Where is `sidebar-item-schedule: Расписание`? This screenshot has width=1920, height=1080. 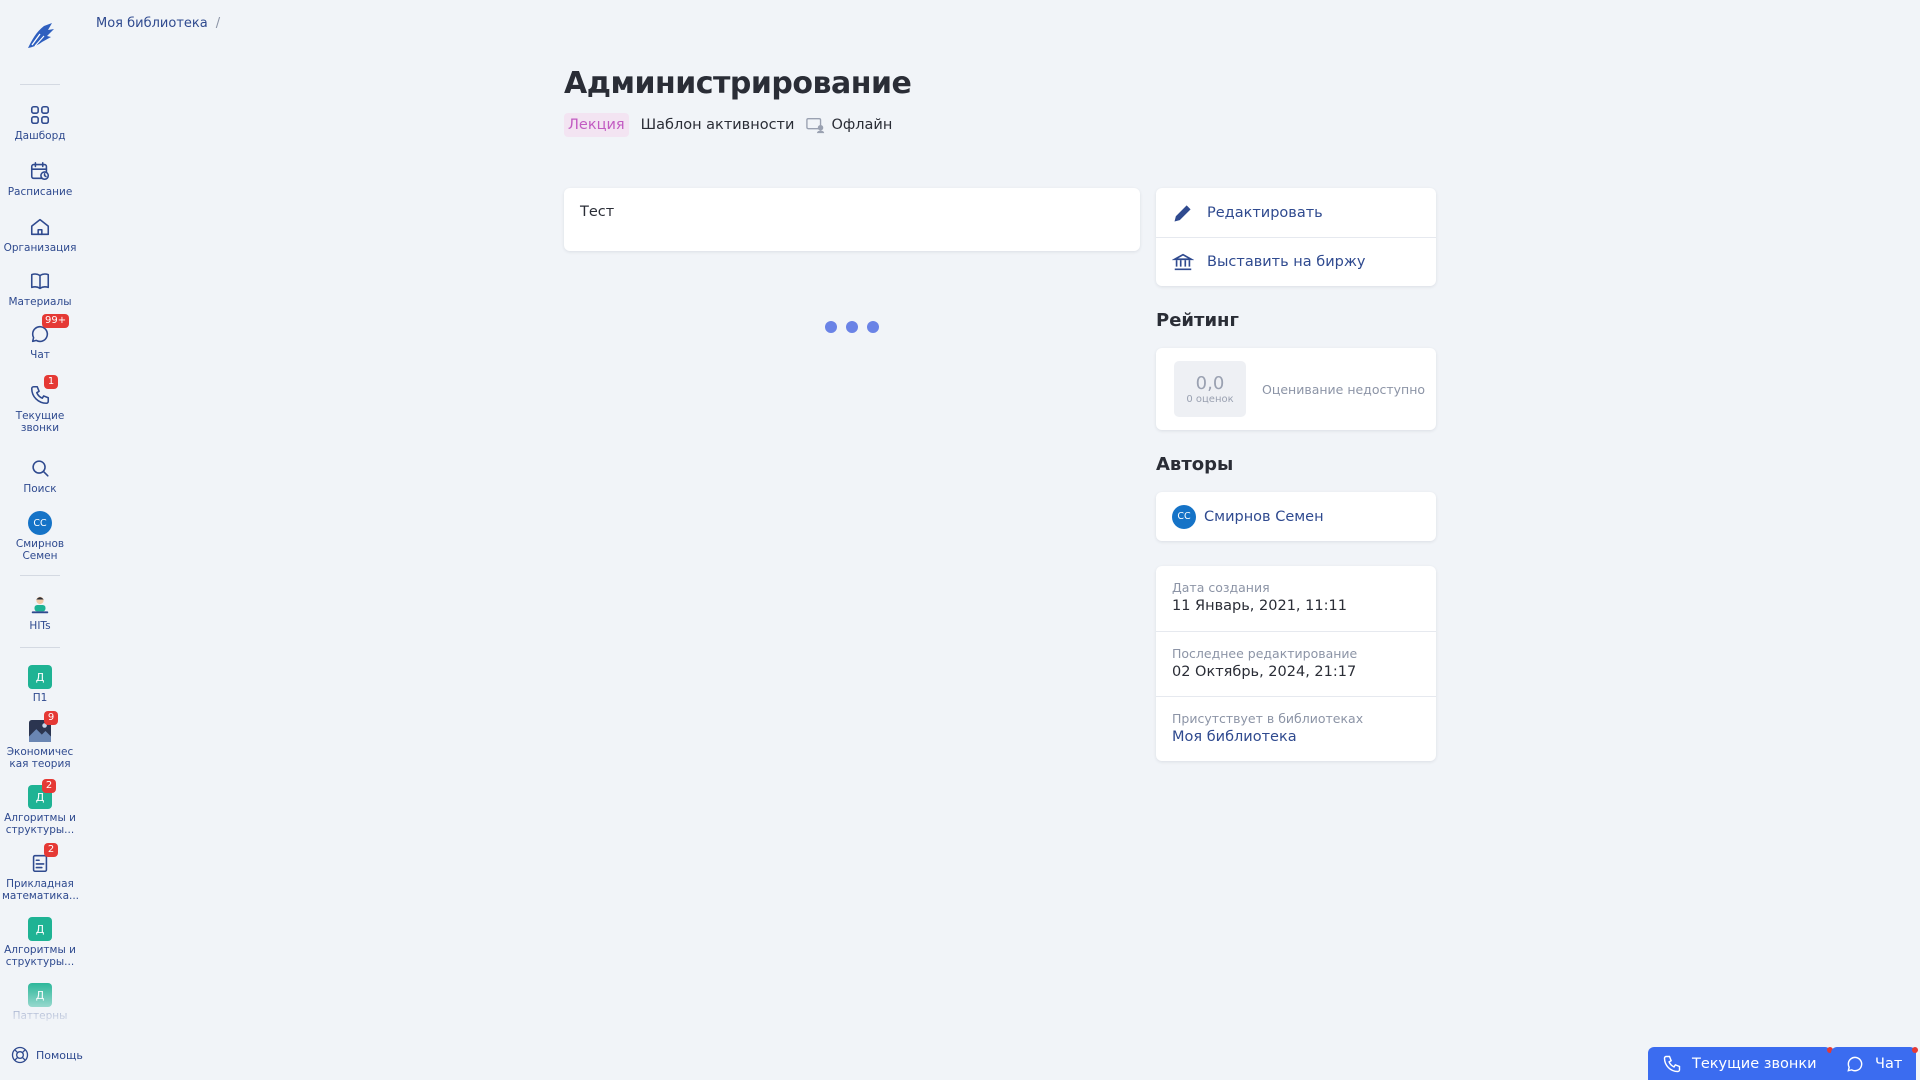
sidebar-item-schedule: Расписание is located at coordinates (40, 178).